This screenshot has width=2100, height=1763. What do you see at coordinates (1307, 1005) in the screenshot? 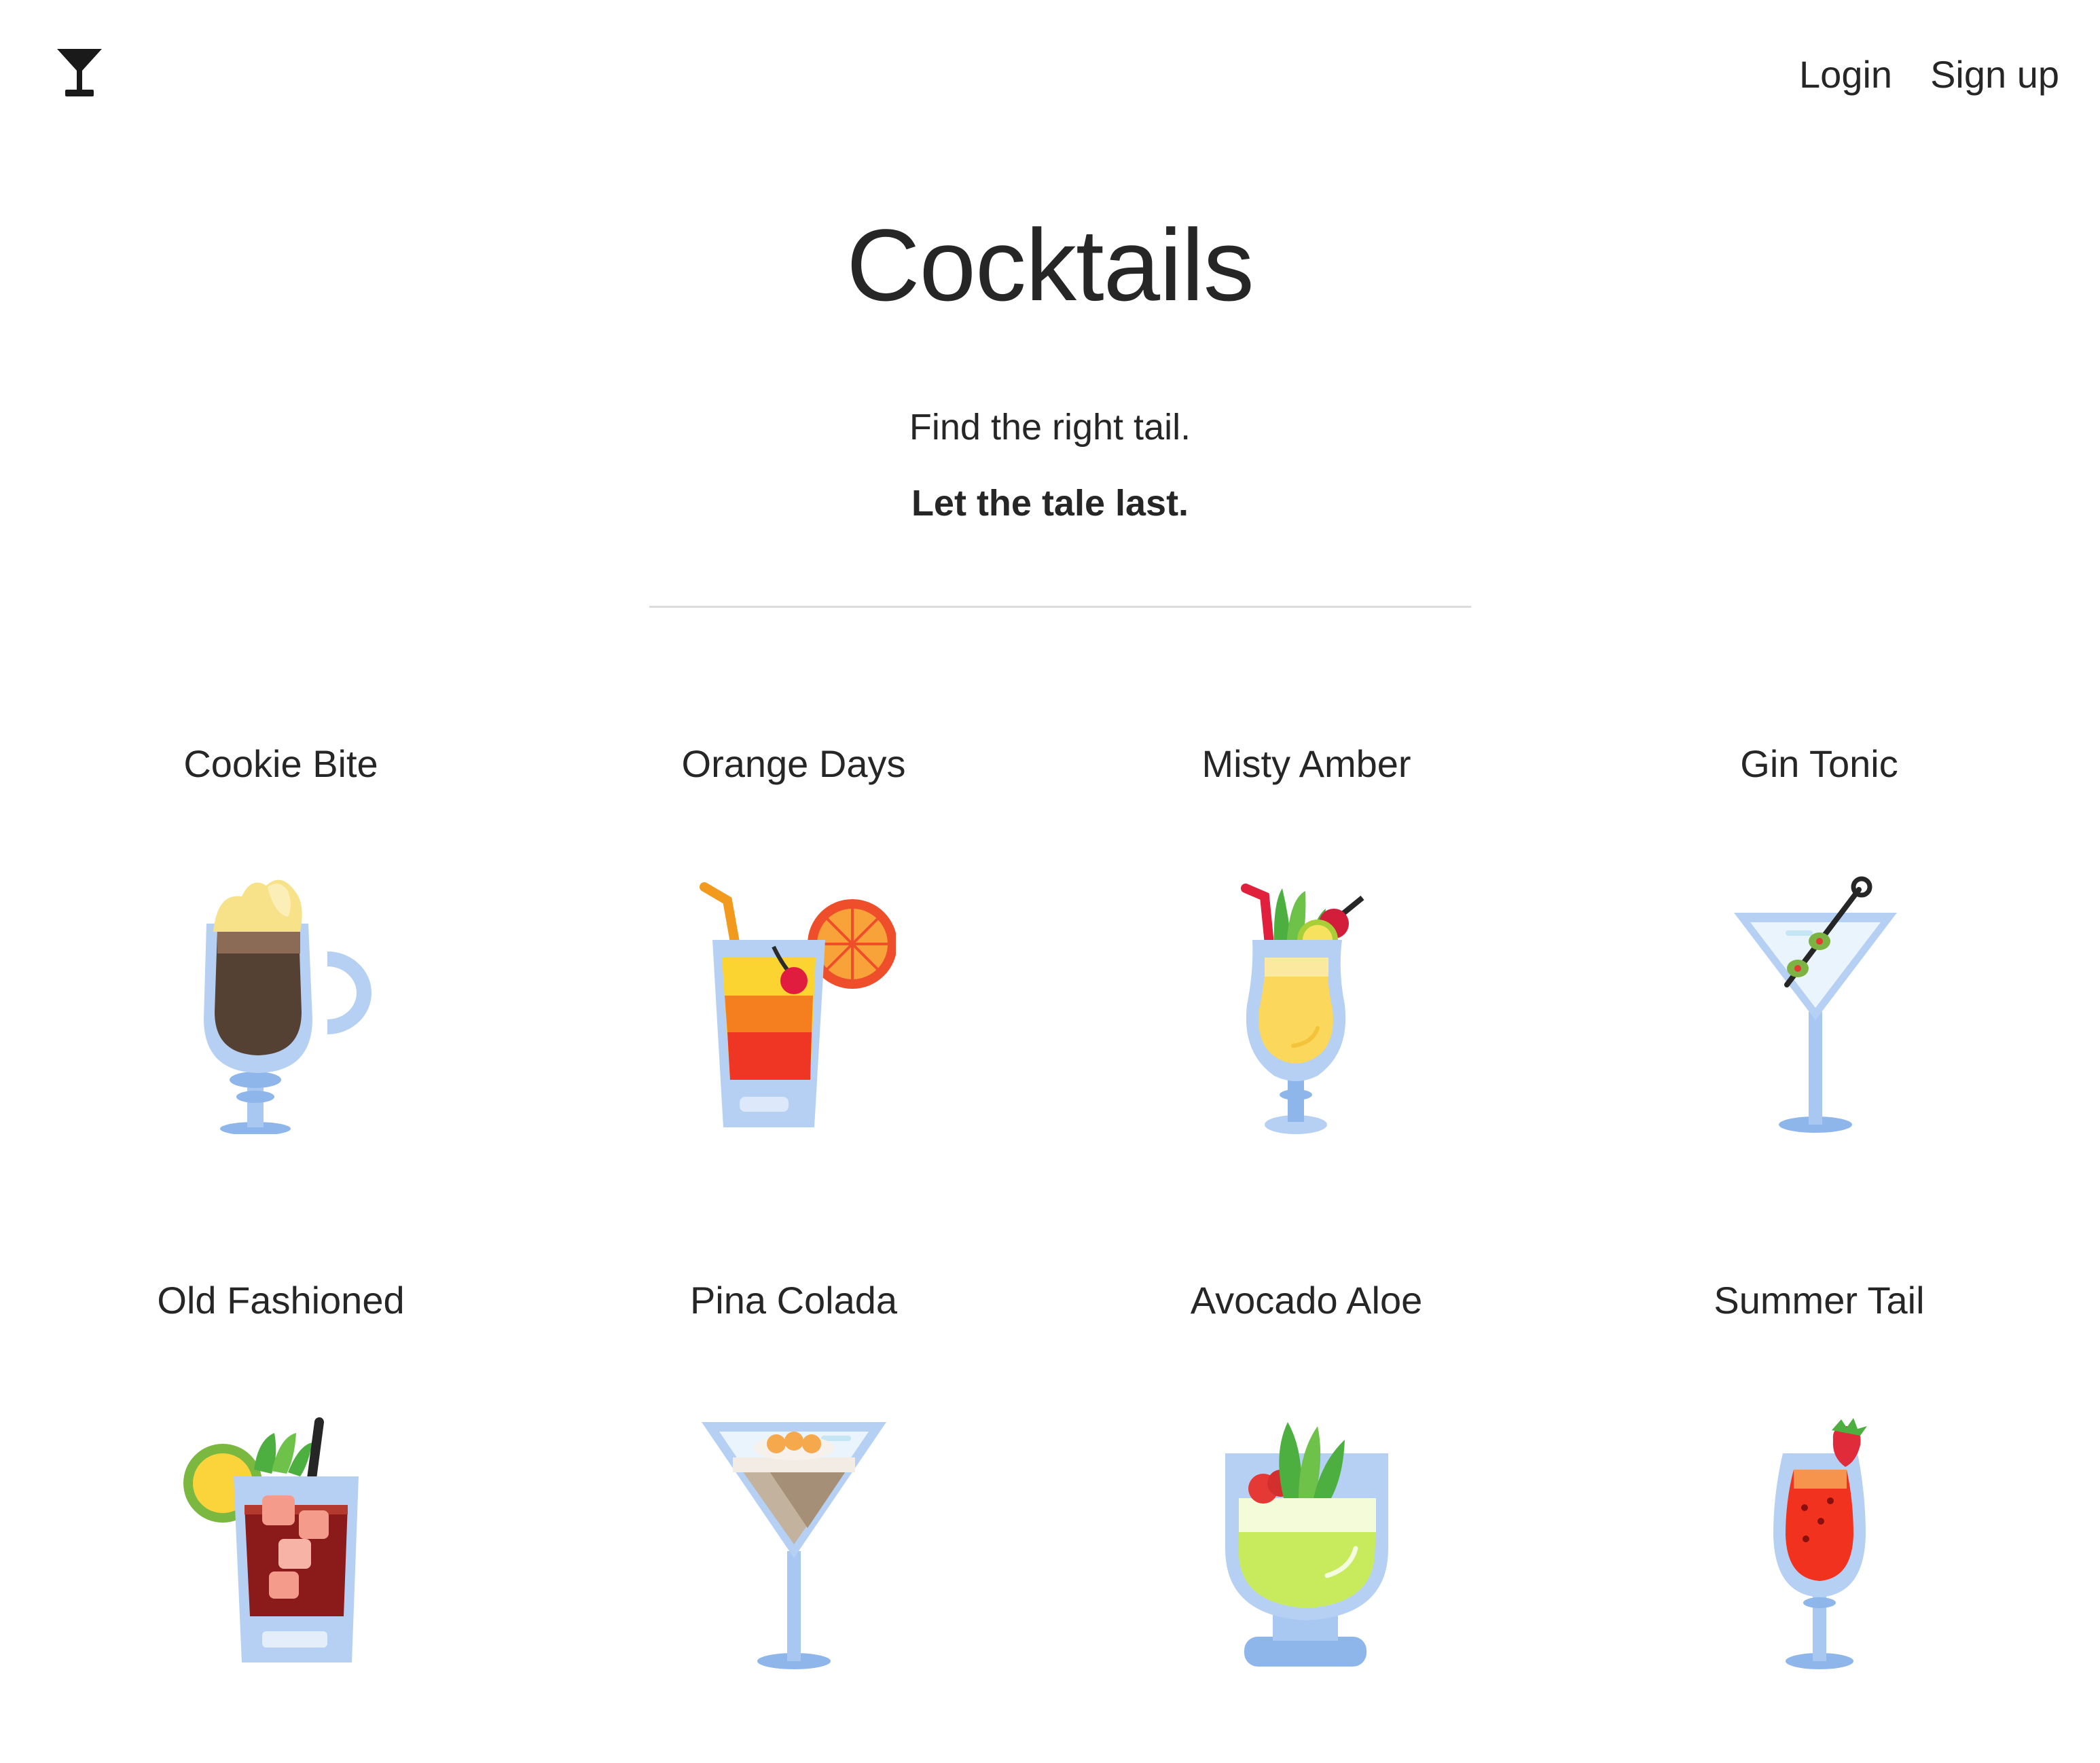
I see `hurricane-glass-icon` at bounding box center [1307, 1005].